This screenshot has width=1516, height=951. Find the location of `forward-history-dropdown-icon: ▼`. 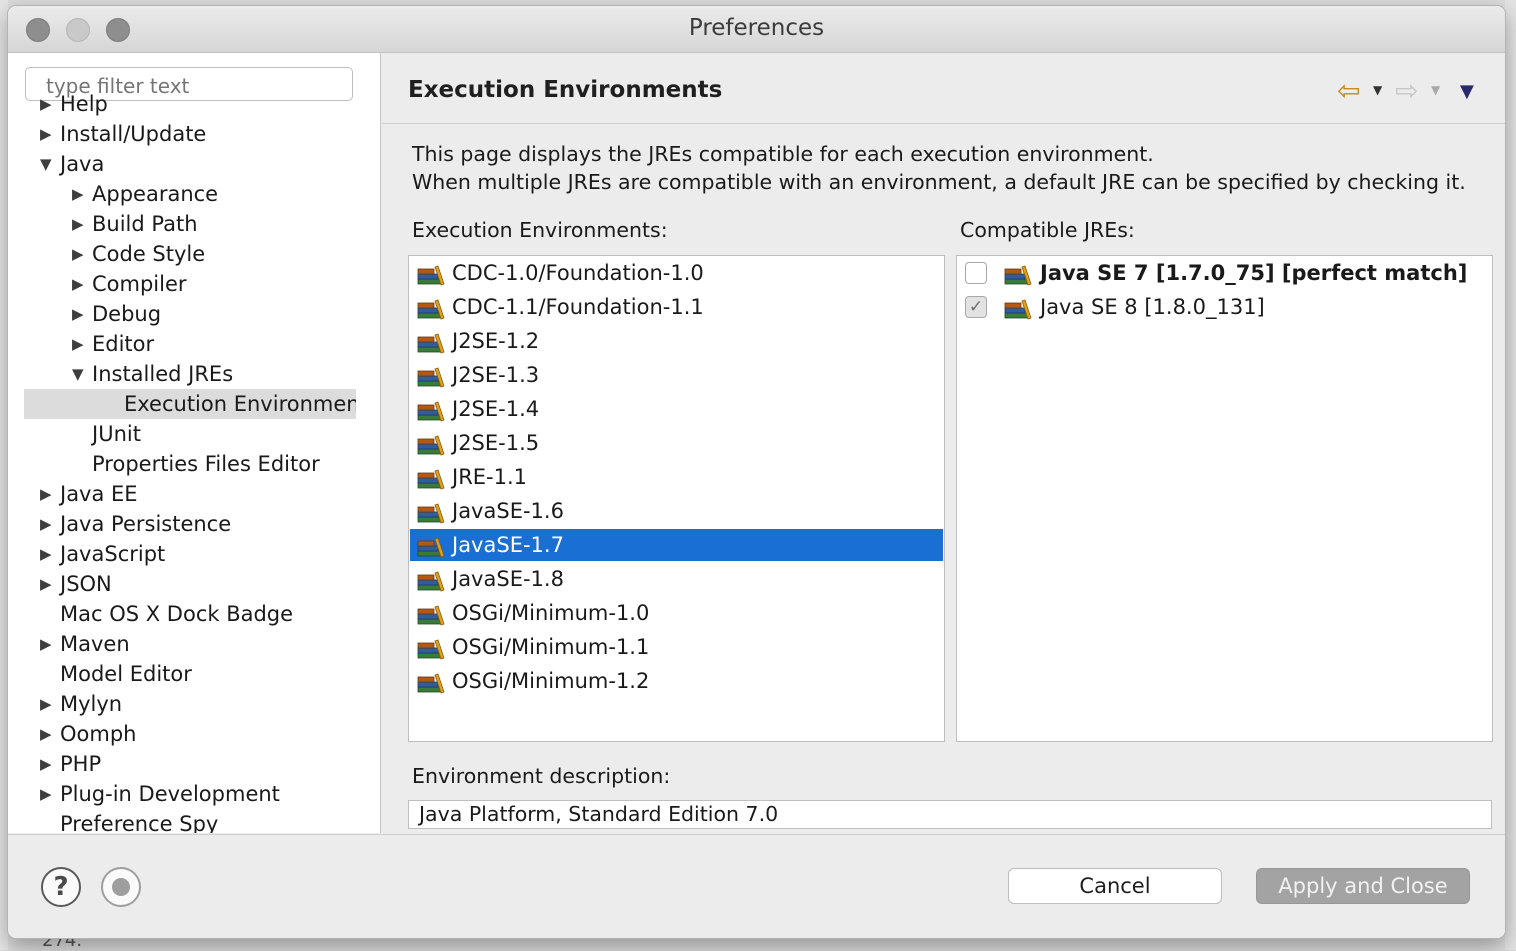

forward-history-dropdown-icon: ▼ is located at coordinates (1435, 90).